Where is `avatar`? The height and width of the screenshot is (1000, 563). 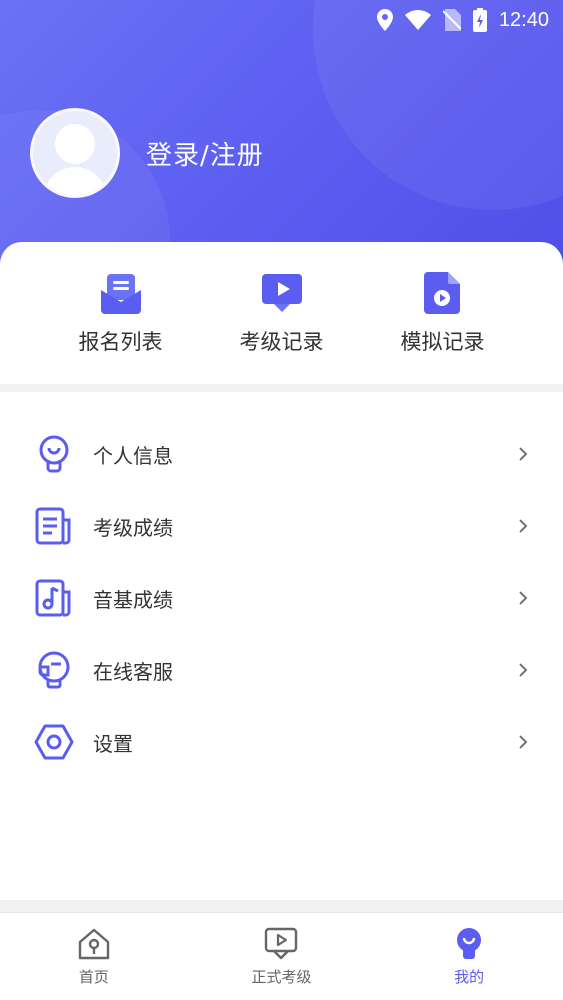
avatar is located at coordinates (75, 153).